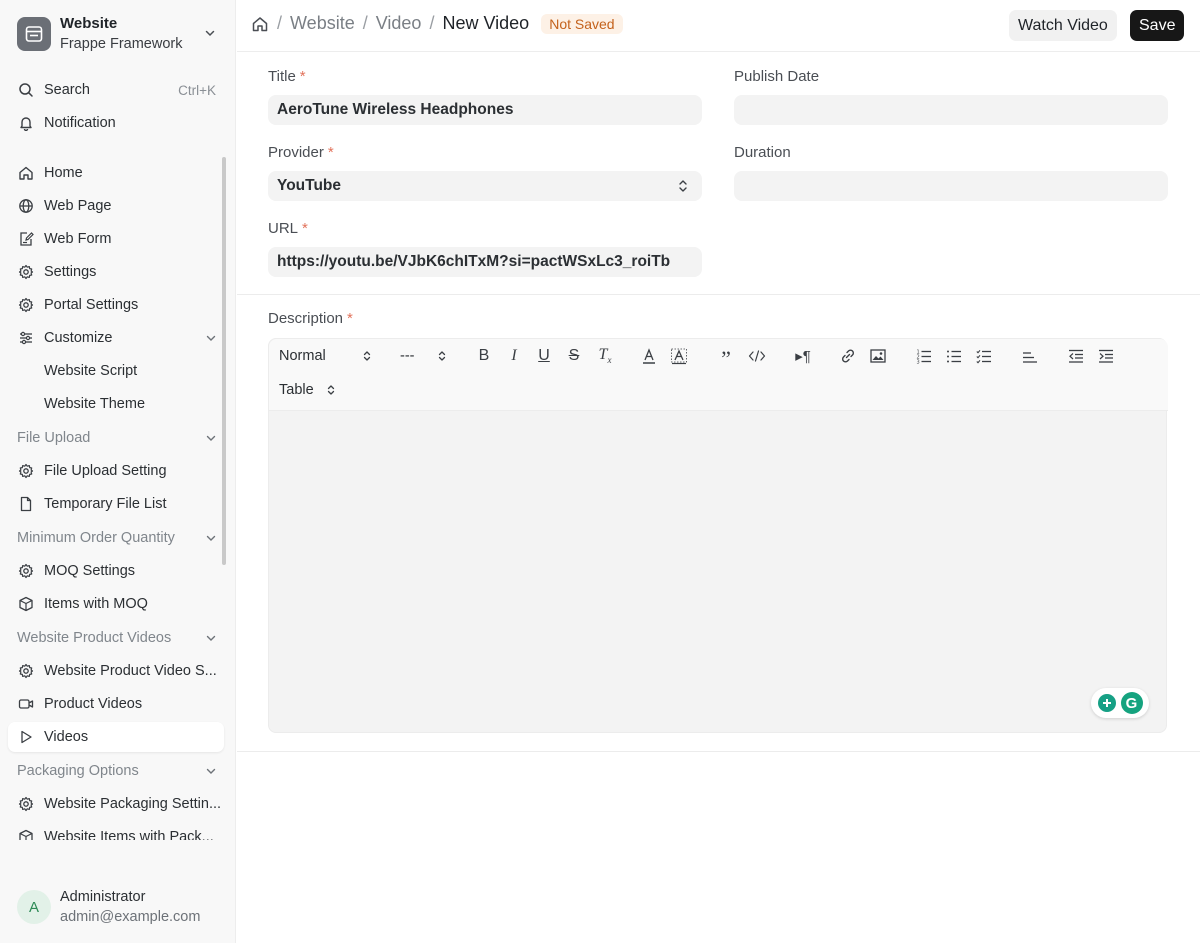  I want to click on form-edit-icon, so click(26, 239).